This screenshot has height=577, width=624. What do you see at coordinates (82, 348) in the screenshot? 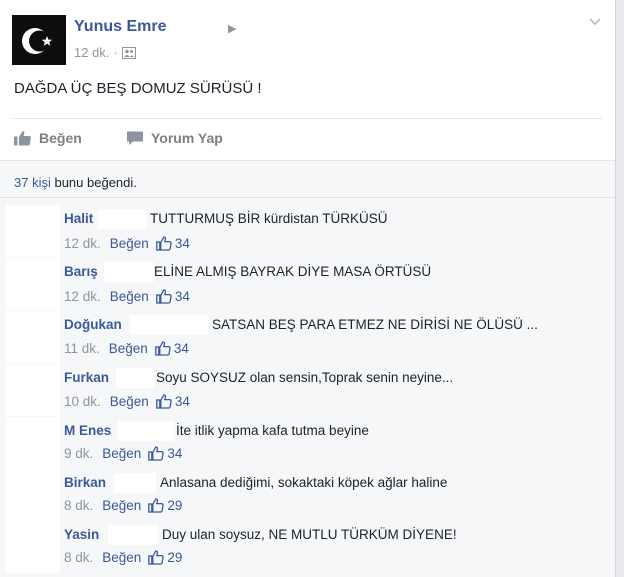
I see `comment-time: 11 dk.` at bounding box center [82, 348].